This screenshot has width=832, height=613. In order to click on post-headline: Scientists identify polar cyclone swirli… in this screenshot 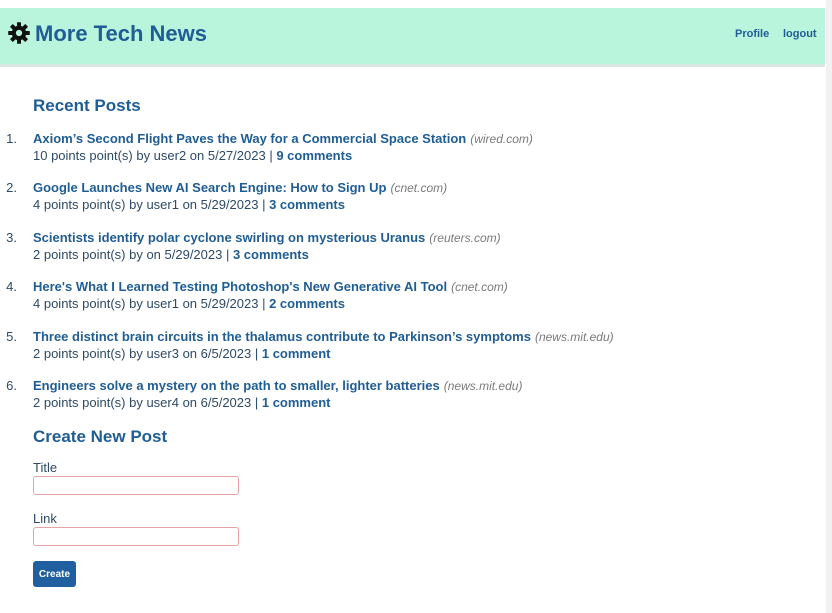, I will do `click(267, 238)`.